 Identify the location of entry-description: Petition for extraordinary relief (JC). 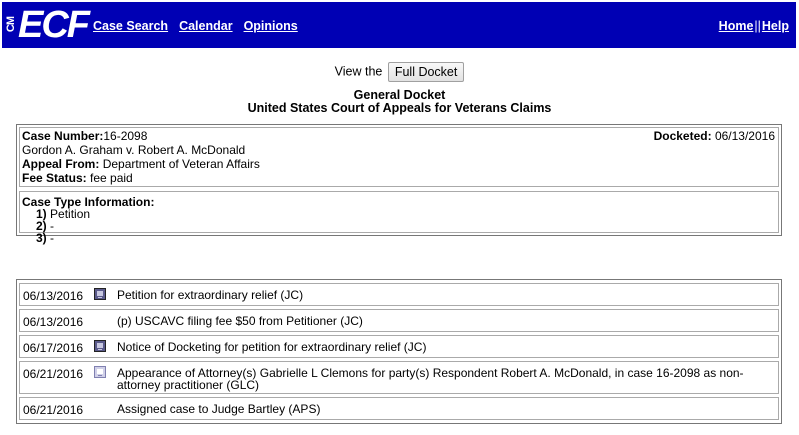
(210, 295).